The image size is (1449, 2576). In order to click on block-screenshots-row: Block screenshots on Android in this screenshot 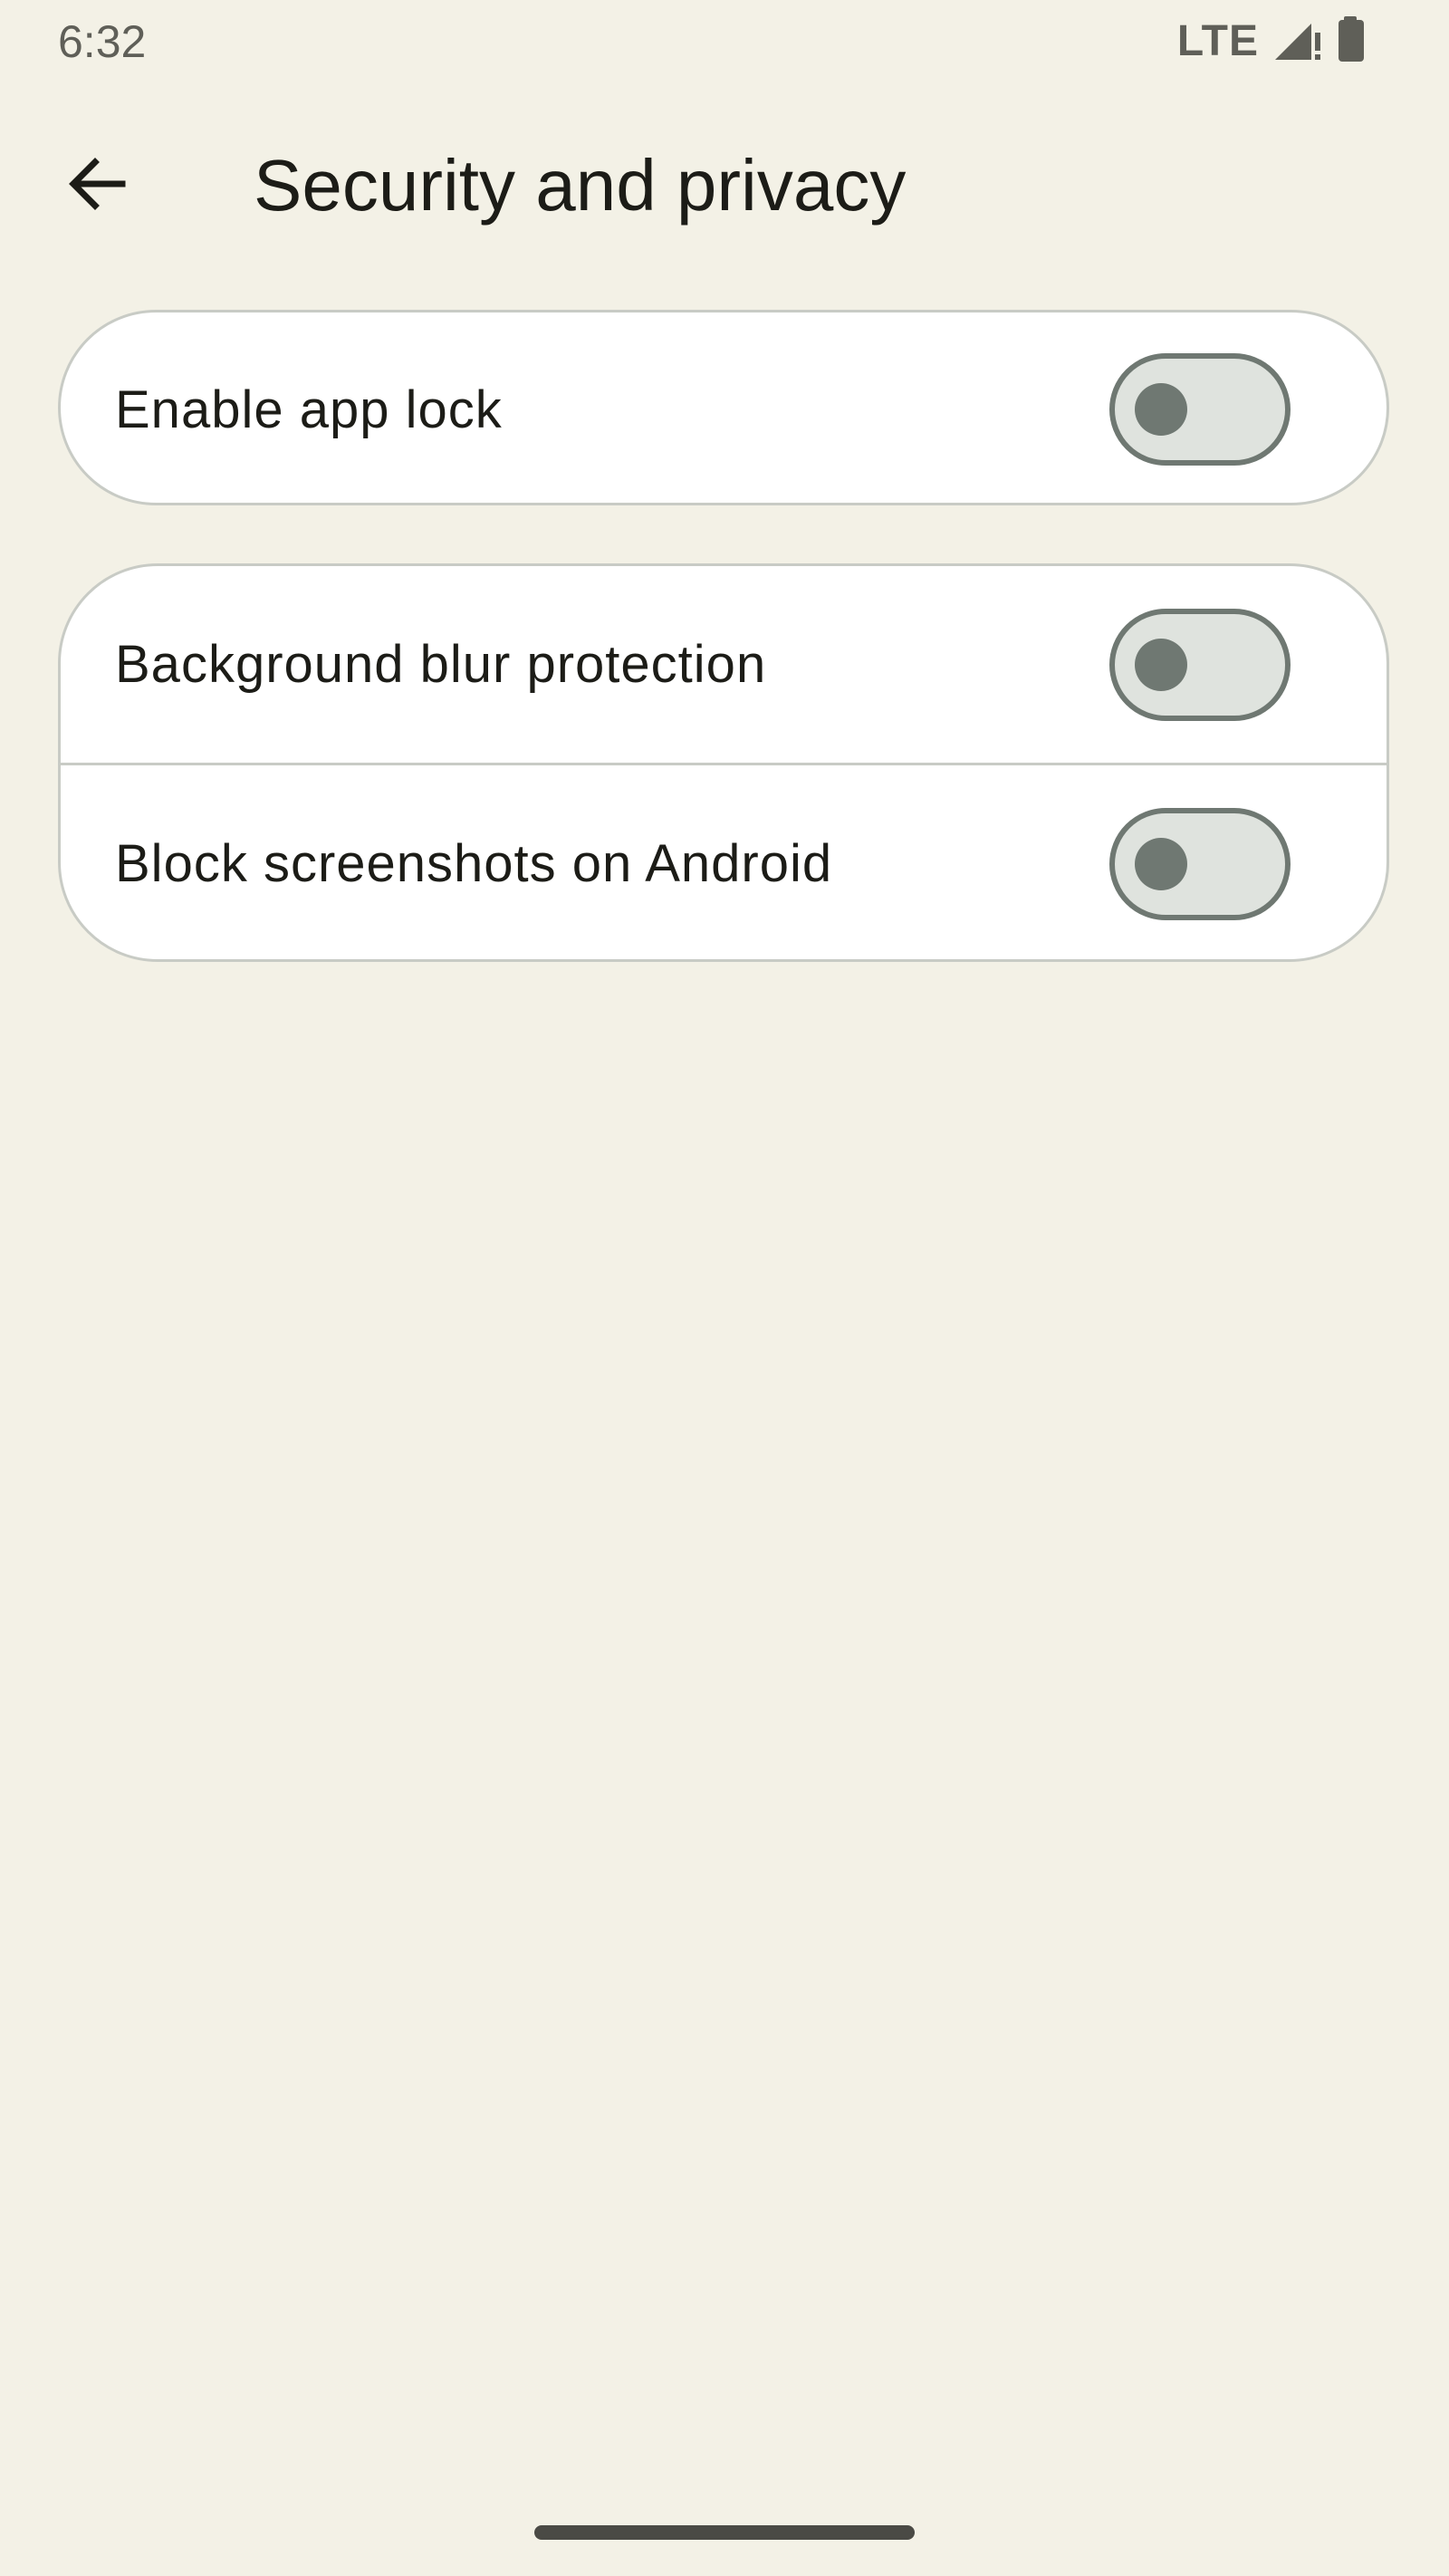, I will do `click(724, 862)`.